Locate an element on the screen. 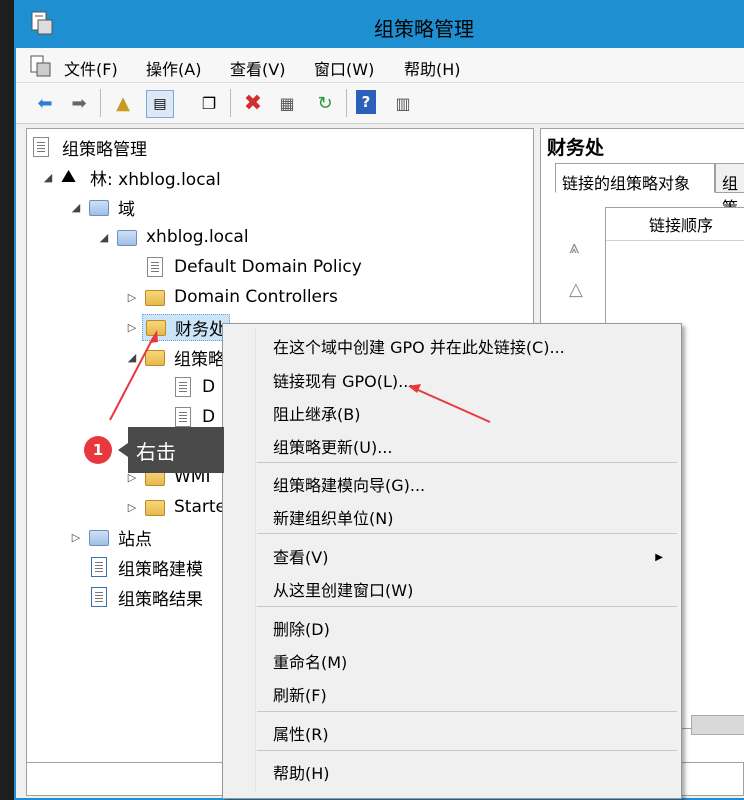 This screenshot has width=744, height=800. tree-item-domains: ◢ 域 is located at coordinates (102, 207).